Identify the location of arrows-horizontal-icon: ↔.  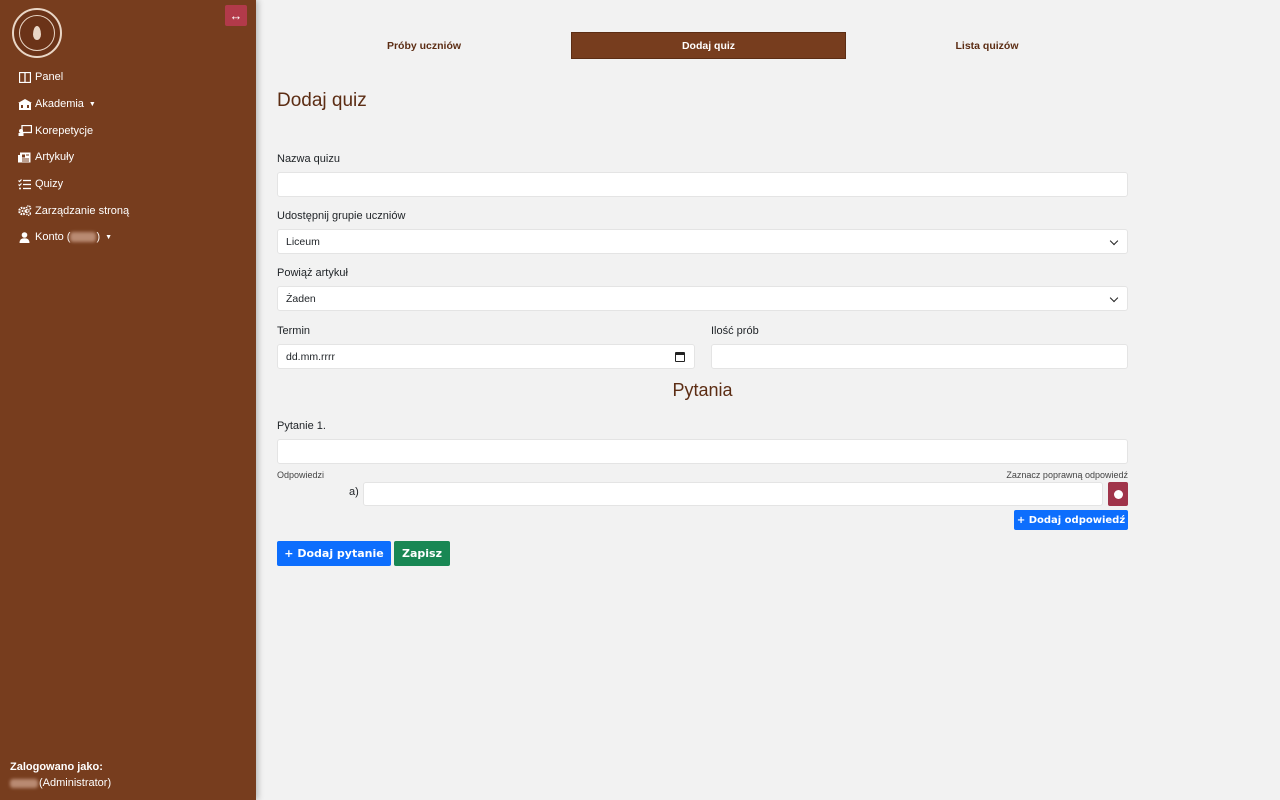
(236, 15).